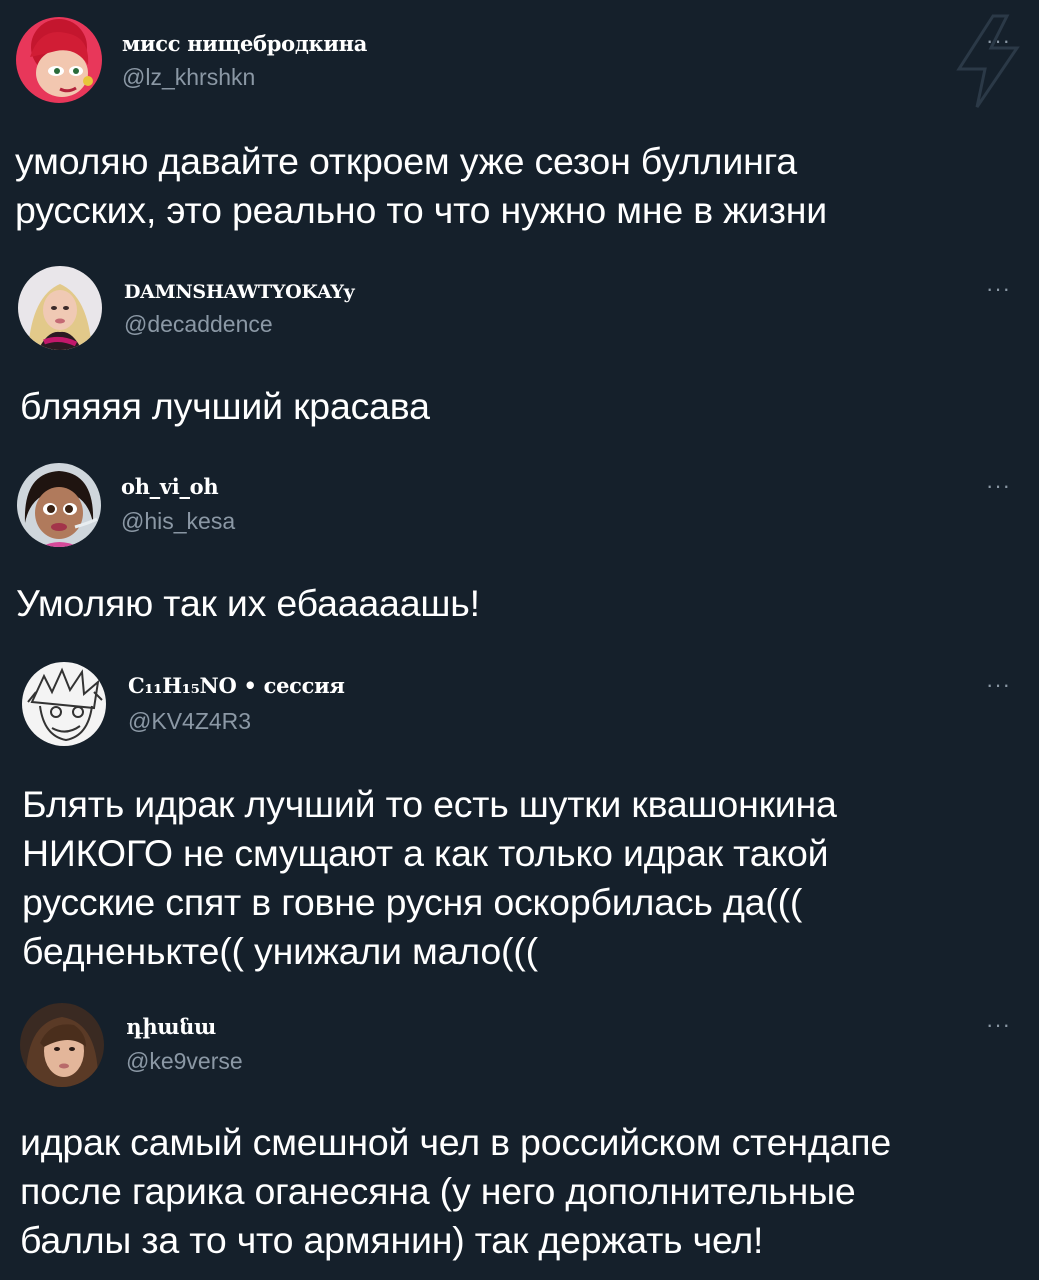 Image resolution: width=1039 pixels, height=1280 pixels. What do you see at coordinates (189, 721) in the screenshot?
I see `handle: @KV4Z4R3` at bounding box center [189, 721].